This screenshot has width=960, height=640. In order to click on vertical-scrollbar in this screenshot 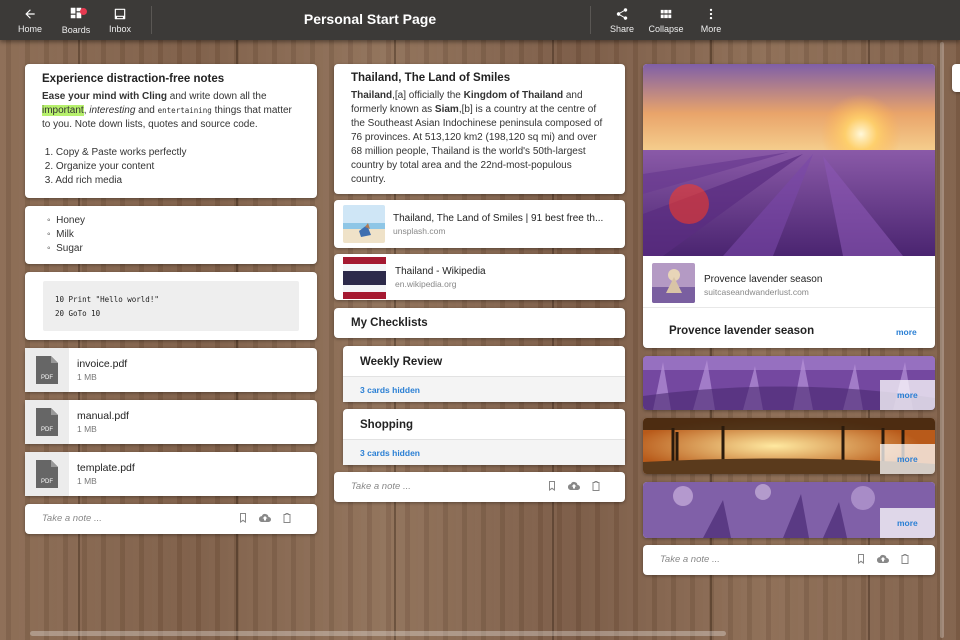, I will do `click(942, 340)`.